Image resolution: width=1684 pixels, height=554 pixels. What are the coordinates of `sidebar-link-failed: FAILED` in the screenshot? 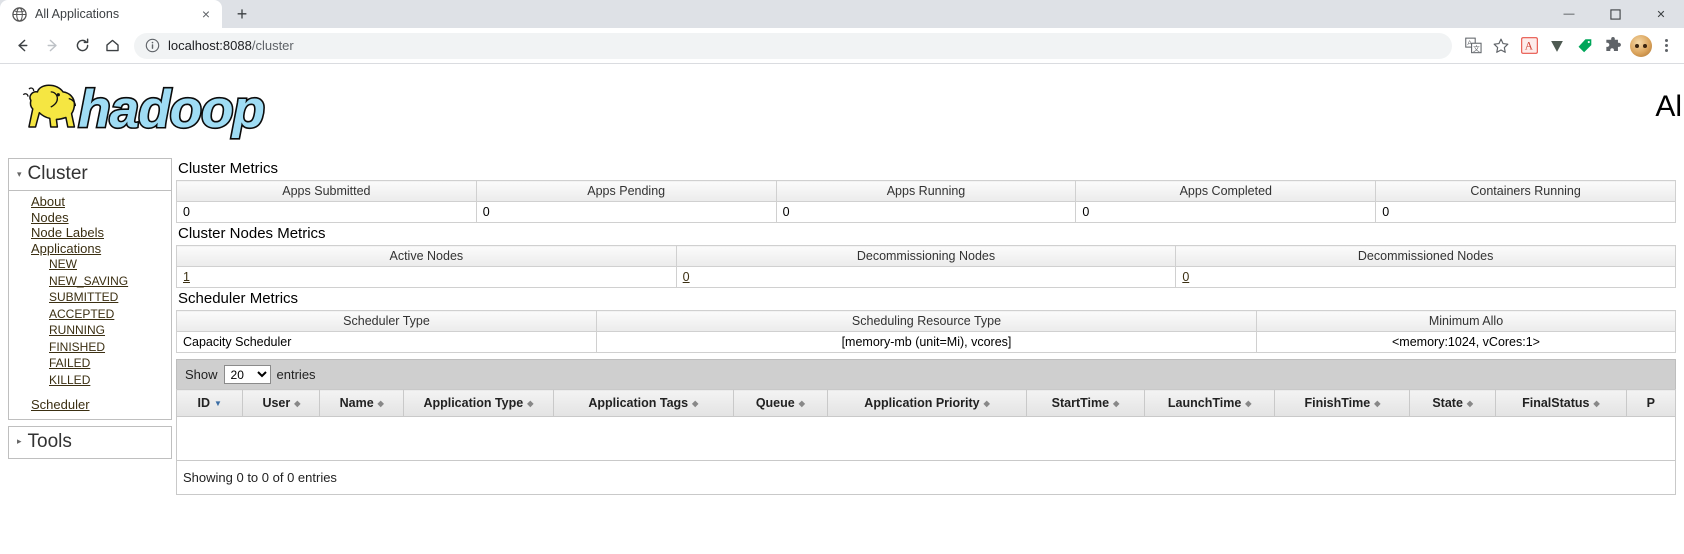 It's located at (69, 363).